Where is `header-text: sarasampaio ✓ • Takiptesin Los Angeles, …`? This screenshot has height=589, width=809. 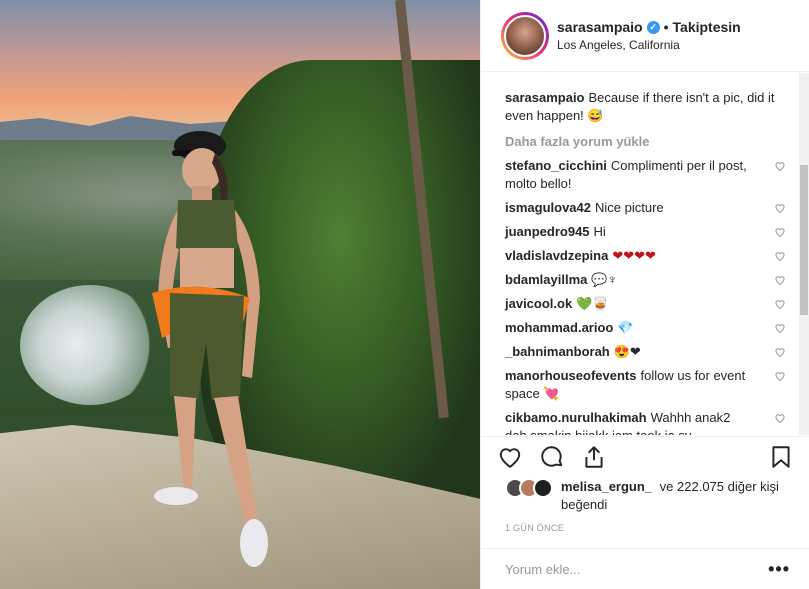
header-text: sarasampaio ✓ • Takiptesin Los Angeles, … is located at coordinates (649, 35).